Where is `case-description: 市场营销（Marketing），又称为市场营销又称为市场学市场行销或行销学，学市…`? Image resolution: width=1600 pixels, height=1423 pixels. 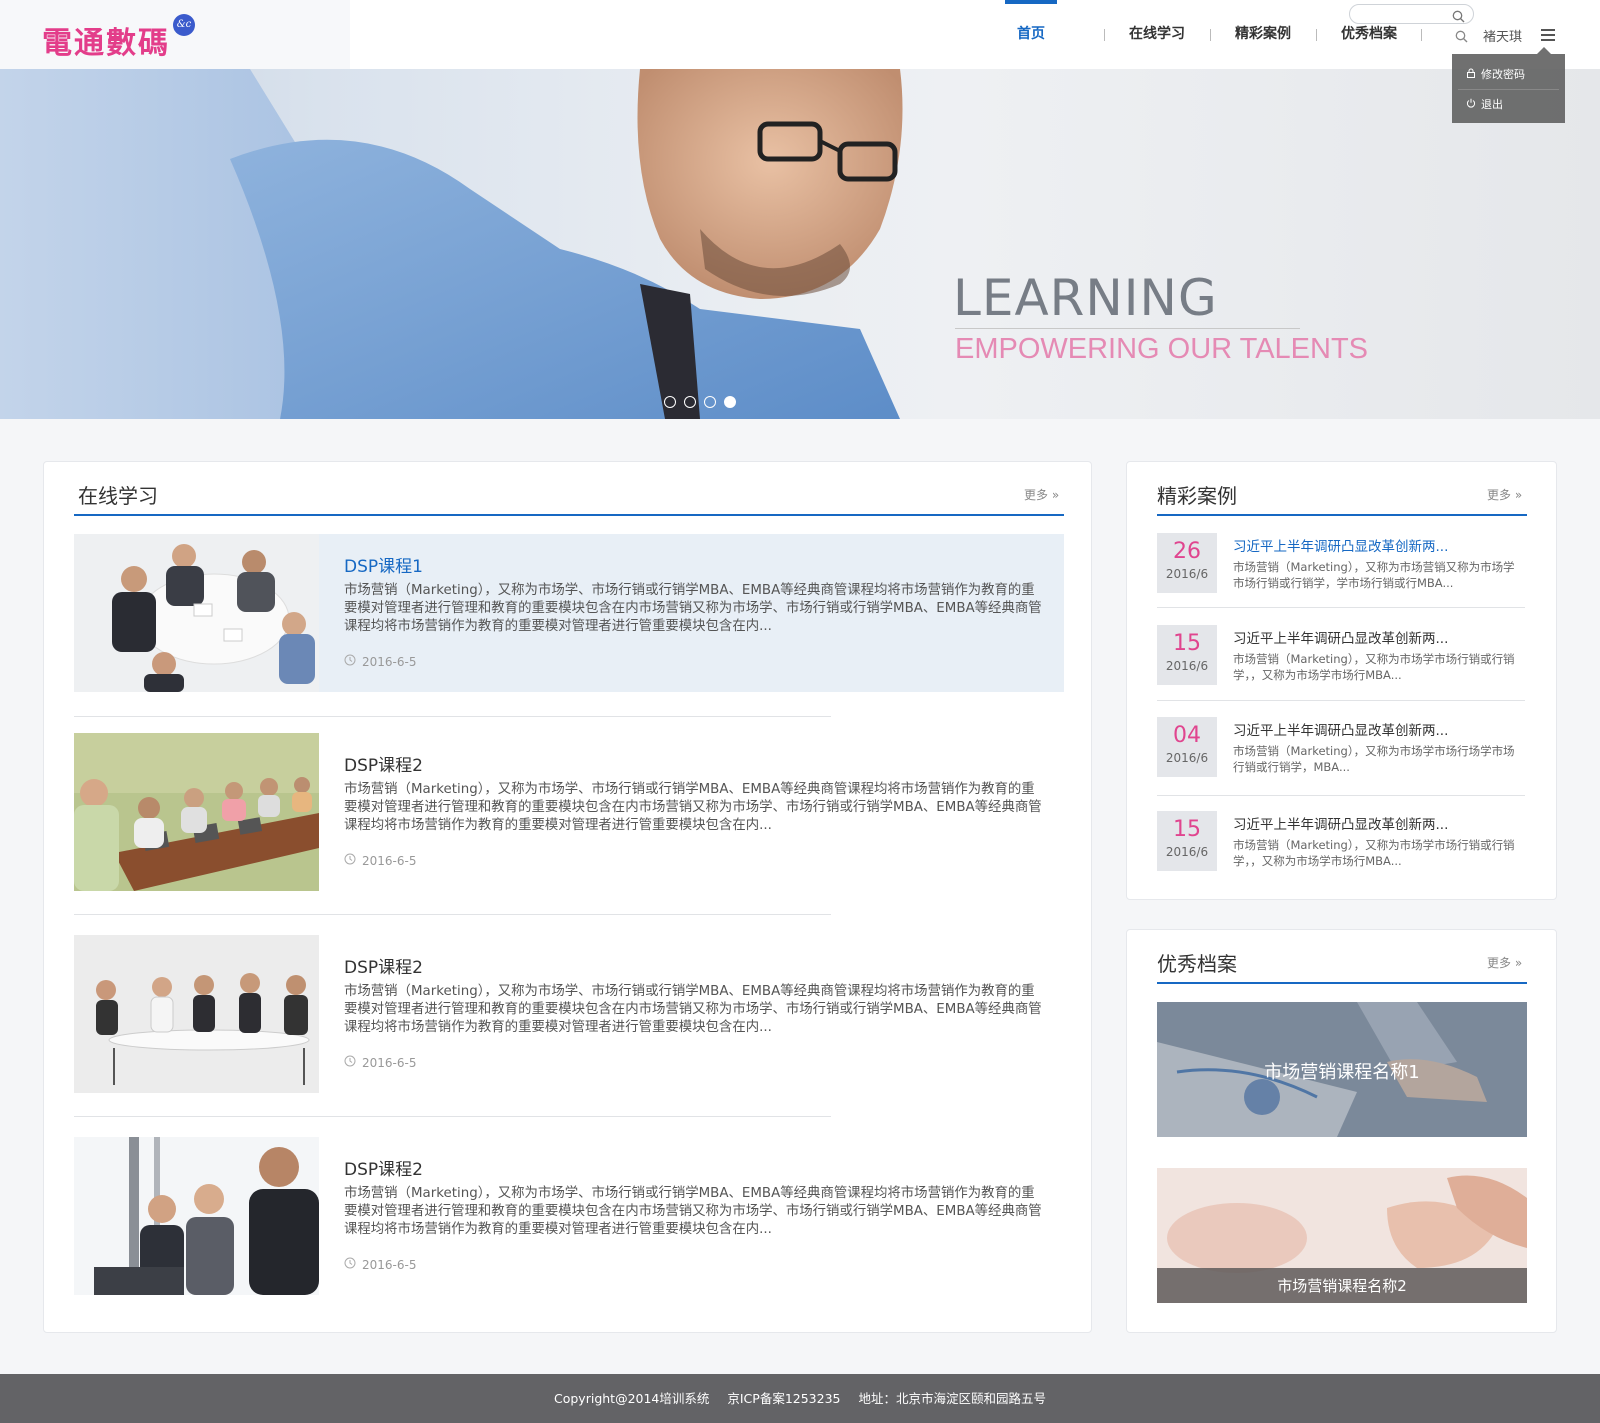
case-description: 市场营销（Marketing），又称为市场营销又称为市场学市场行销或行销学，学市… is located at coordinates (1374, 575).